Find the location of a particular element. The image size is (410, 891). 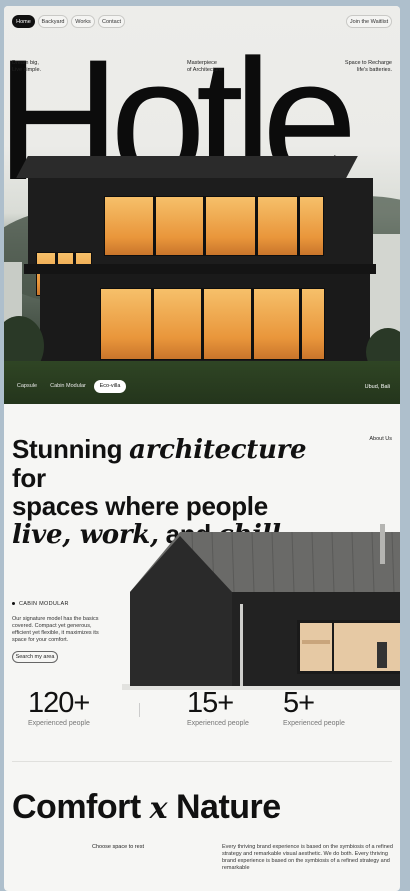

stat-item: 5+ Experienced people is located at coordinates (314, 707).